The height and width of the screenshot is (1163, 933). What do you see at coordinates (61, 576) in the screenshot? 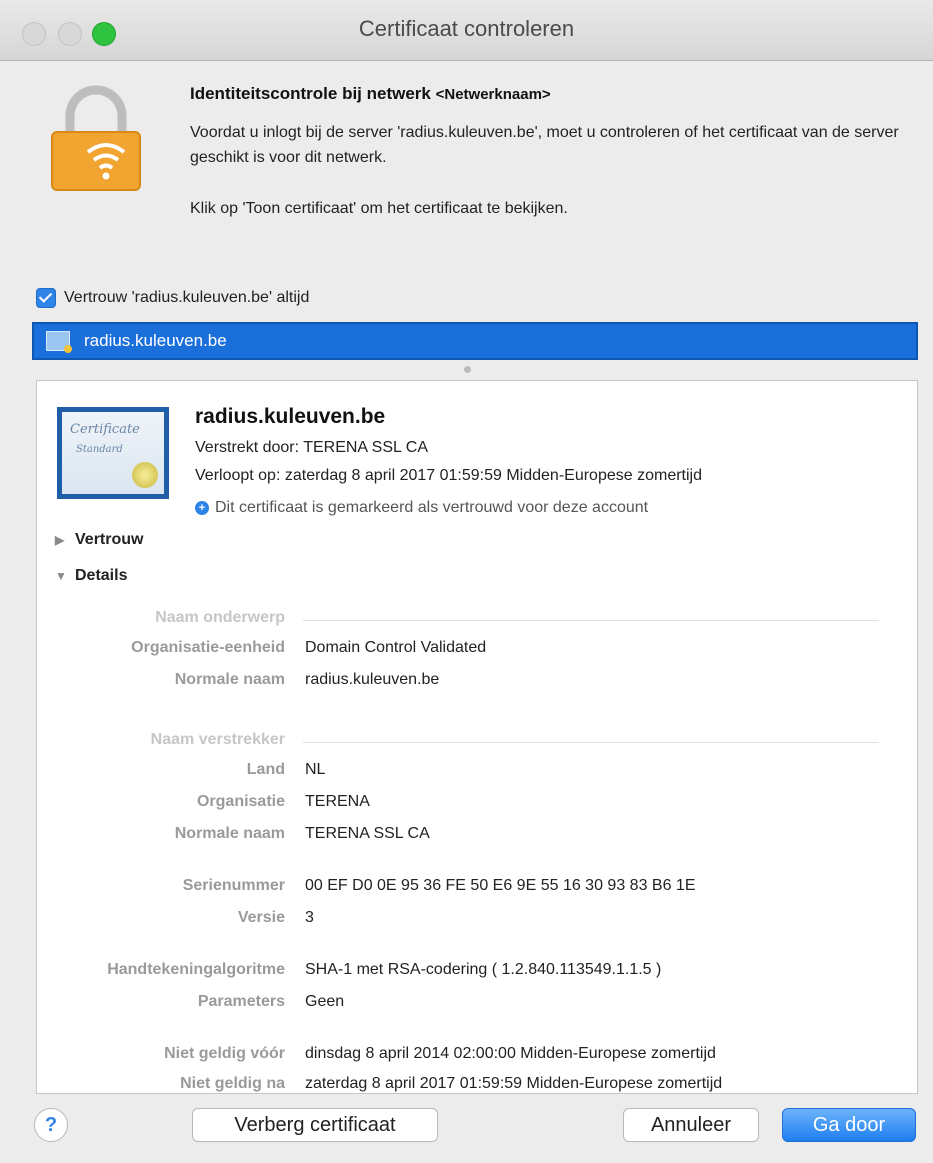
I see `disclosure-triangle-down-icon: ▼` at bounding box center [61, 576].